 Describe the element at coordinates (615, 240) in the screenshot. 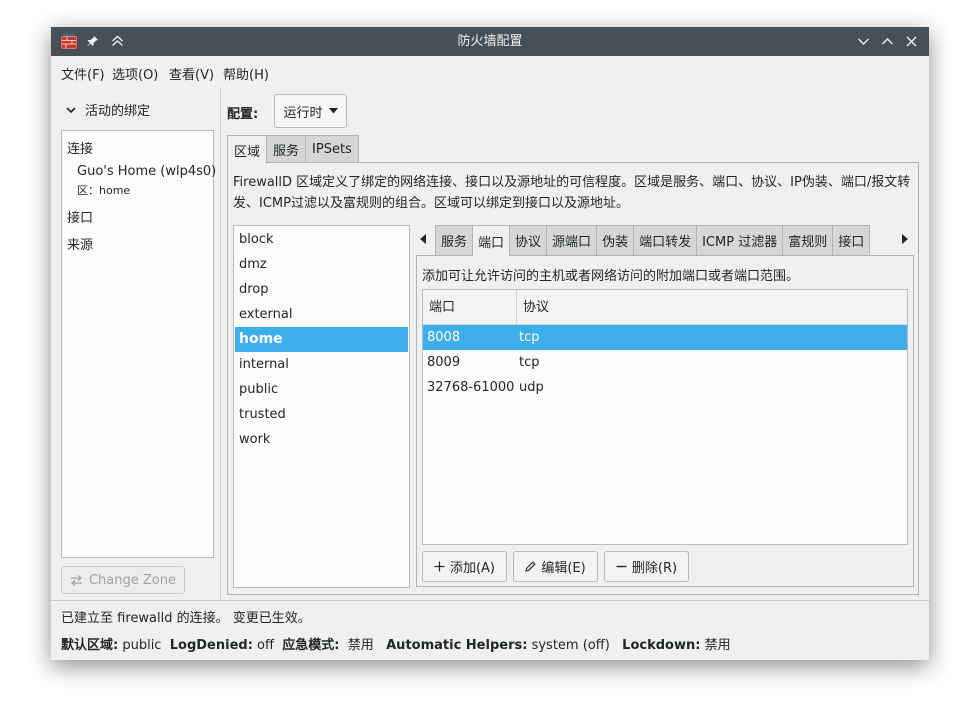

I see `subtab-masquerading: 伪装` at that location.